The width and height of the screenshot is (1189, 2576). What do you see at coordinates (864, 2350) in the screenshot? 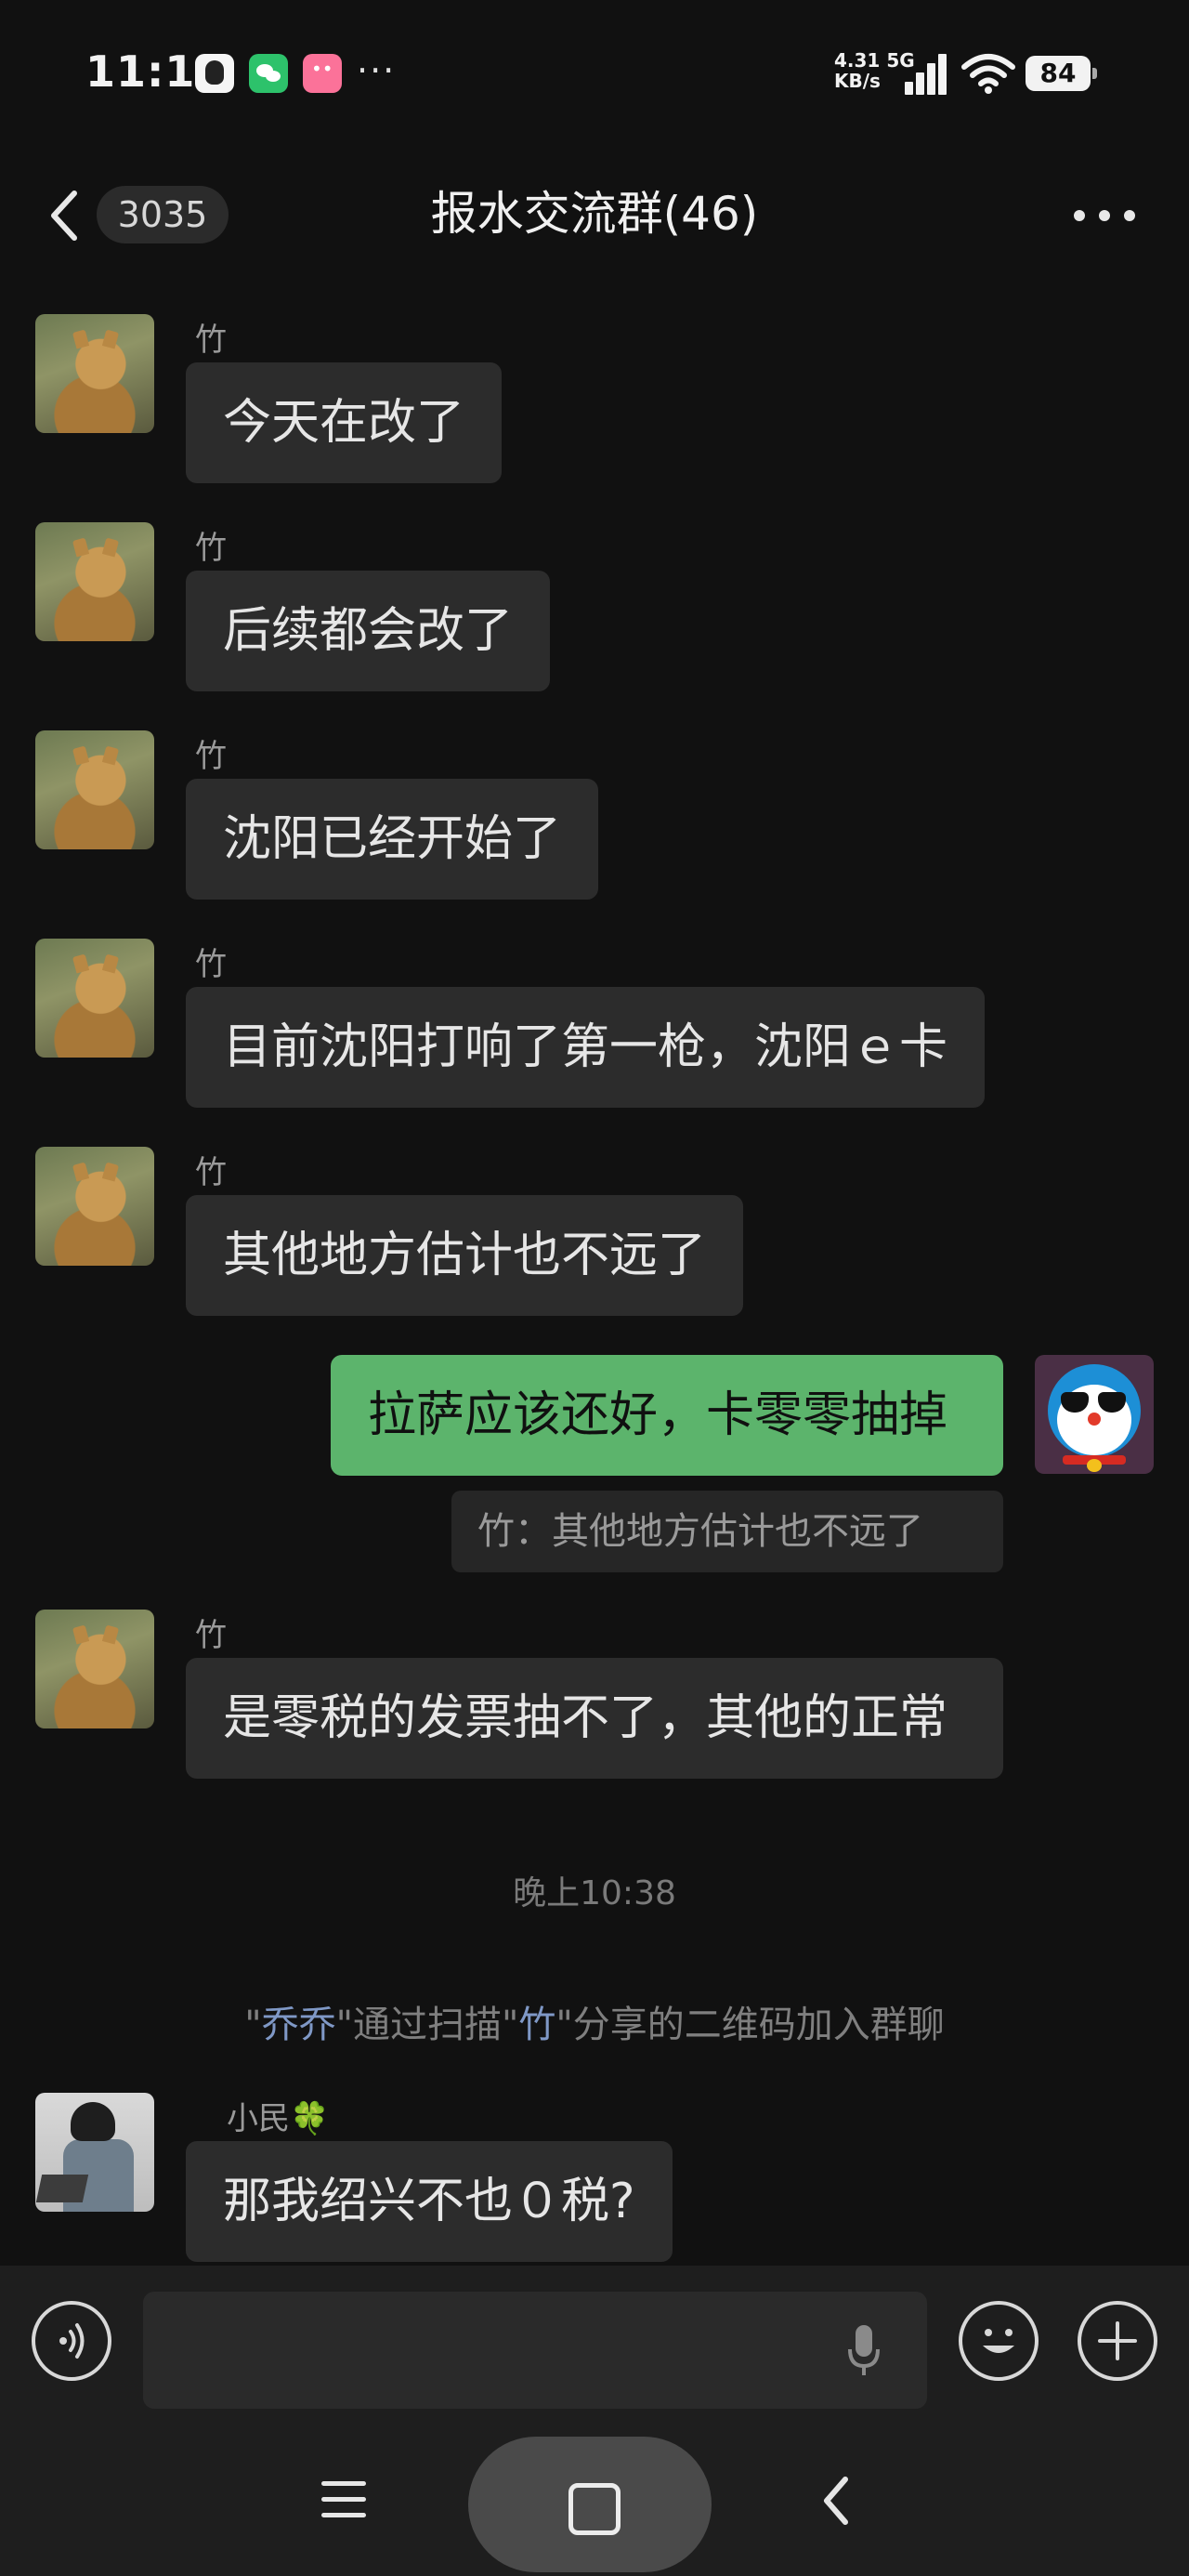
I see `microphone-icon` at bounding box center [864, 2350].